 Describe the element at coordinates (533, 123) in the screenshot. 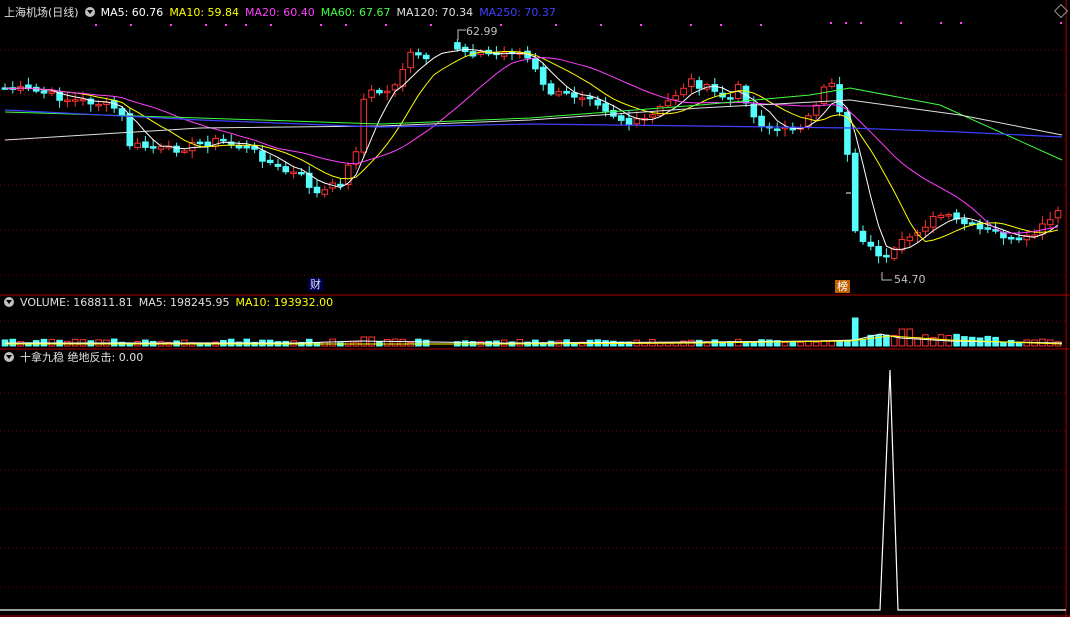

I see `ma250-line` at that location.